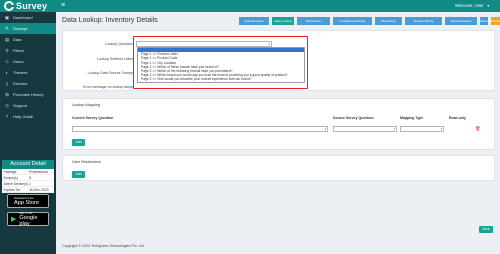  I want to click on user-menu: Welcome, User ▼, so click(472, 5).